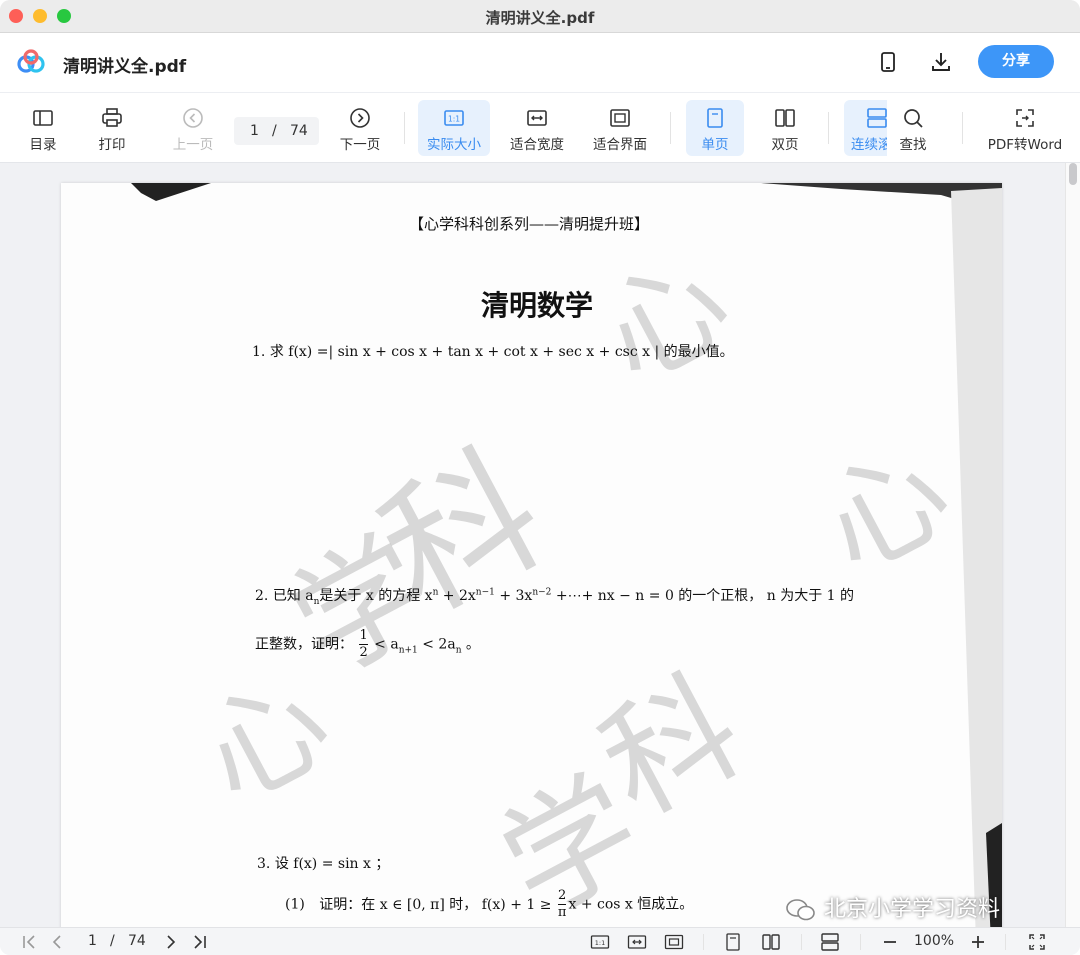 This screenshot has width=1080, height=955. I want to click on fraction-numerator: 2, so click(562, 896).